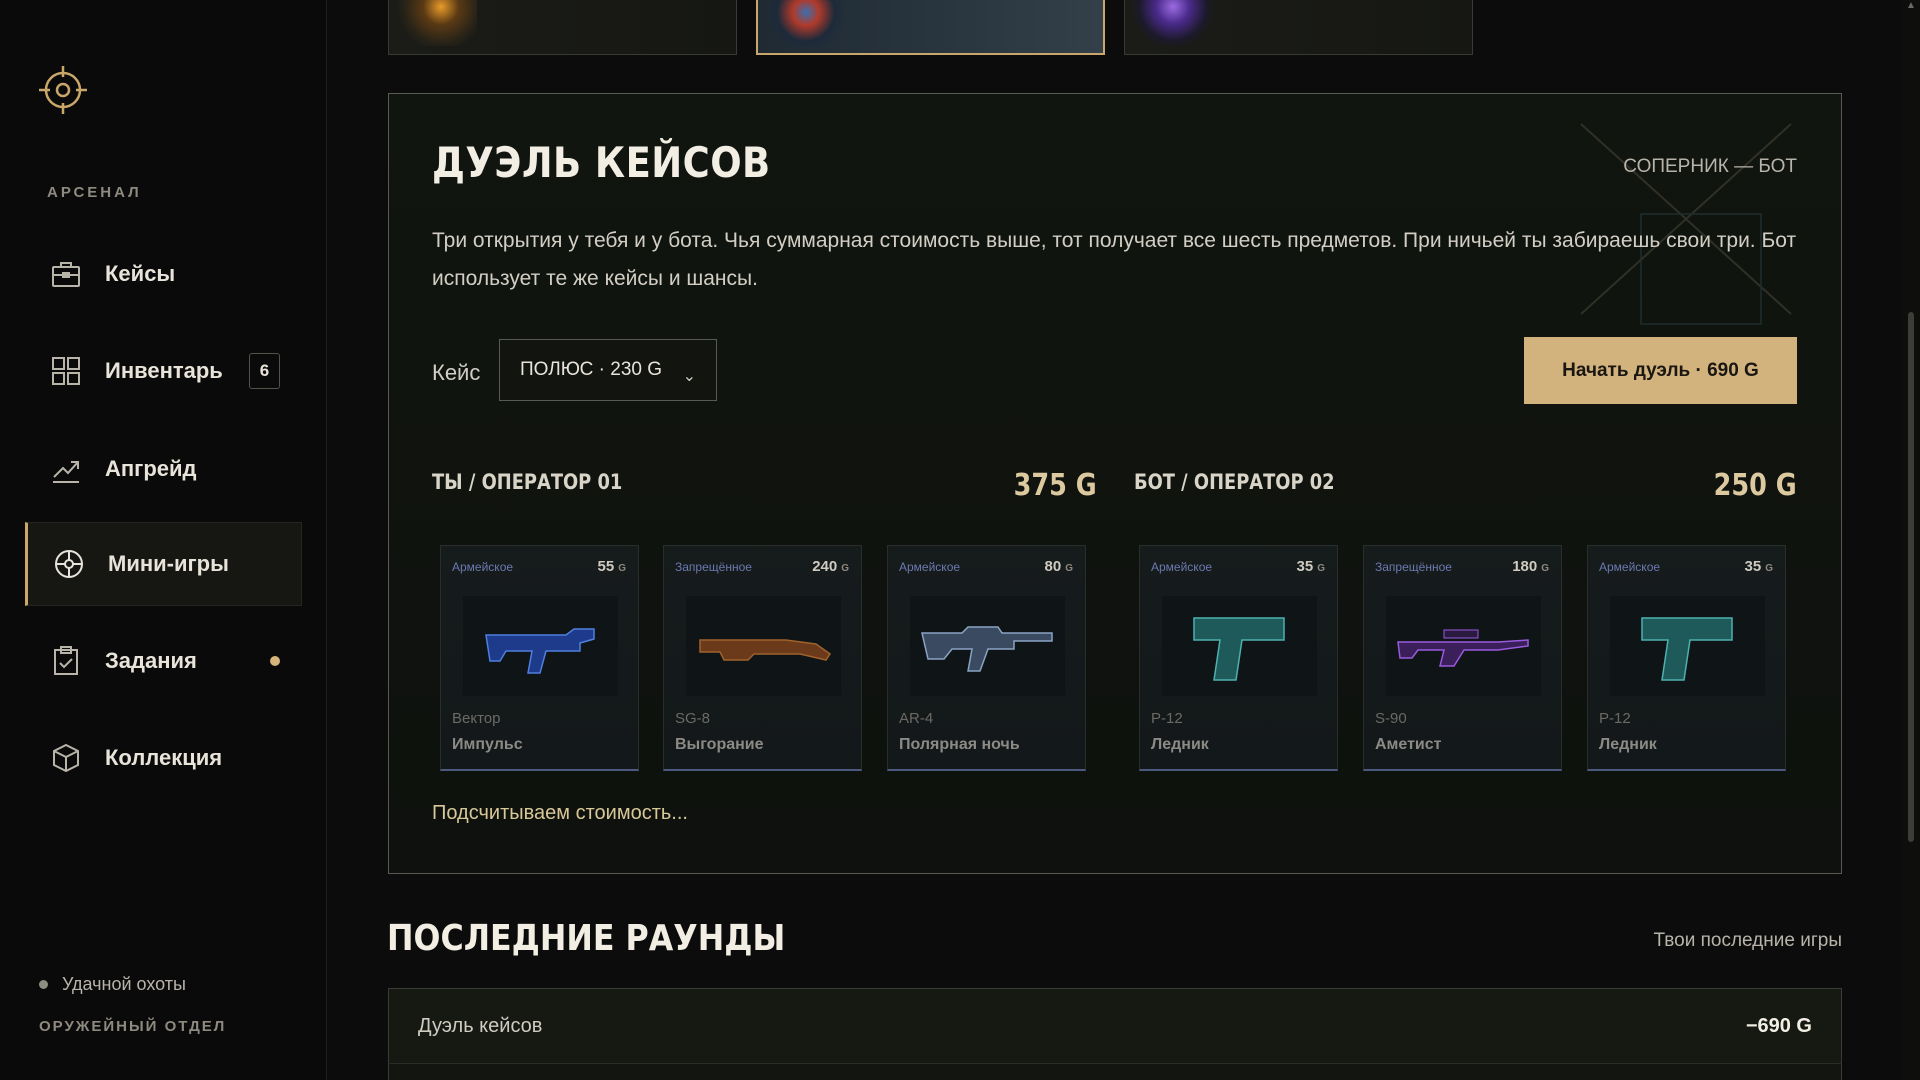 This screenshot has width=1920, height=1080. Describe the element at coordinates (69, 564) in the screenshot. I see `compass-icon` at that location.